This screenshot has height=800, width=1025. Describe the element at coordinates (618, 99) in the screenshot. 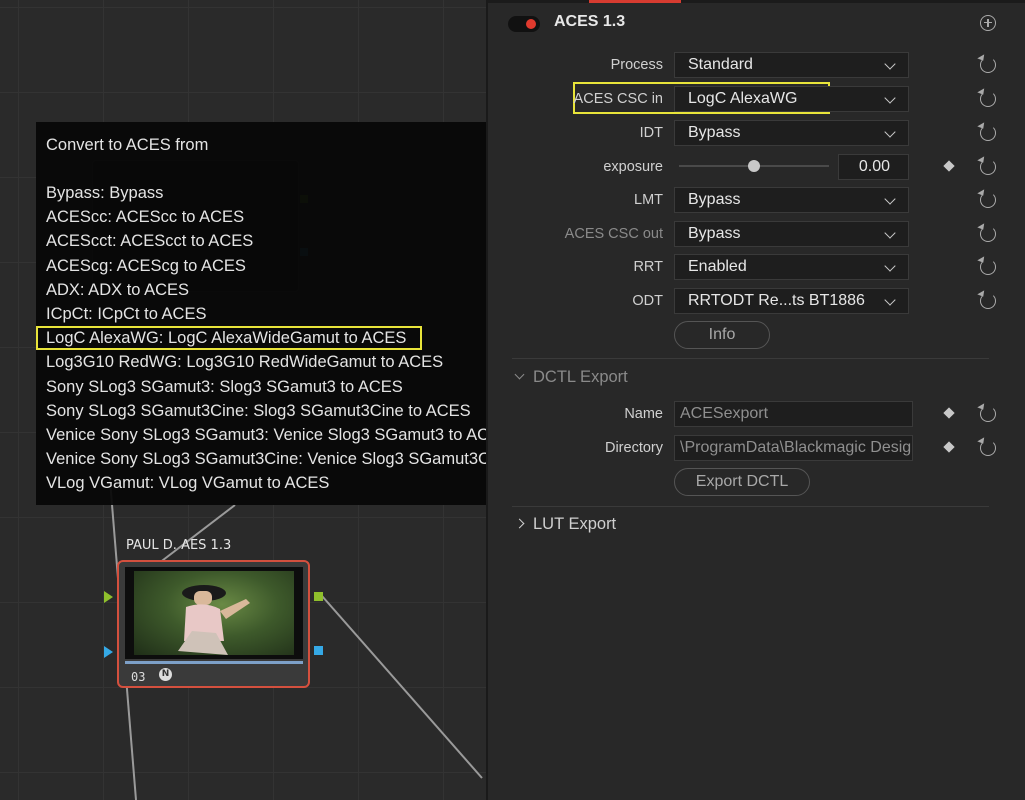

I see `csc-in-label: ACES CSC in` at that location.